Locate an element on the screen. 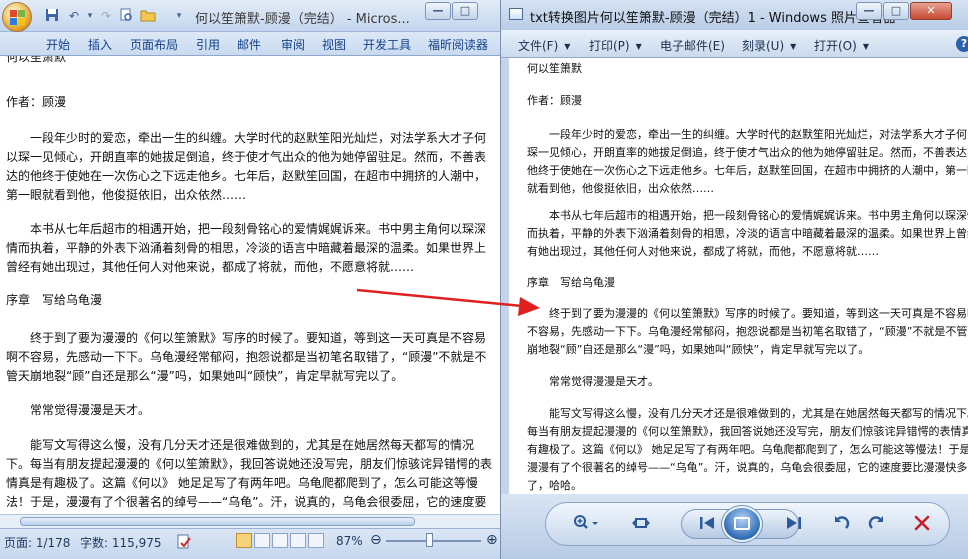 This screenshot has width=968, height=559. customize-quick-access-icon: ▾ is located at coordinates (179, 16).